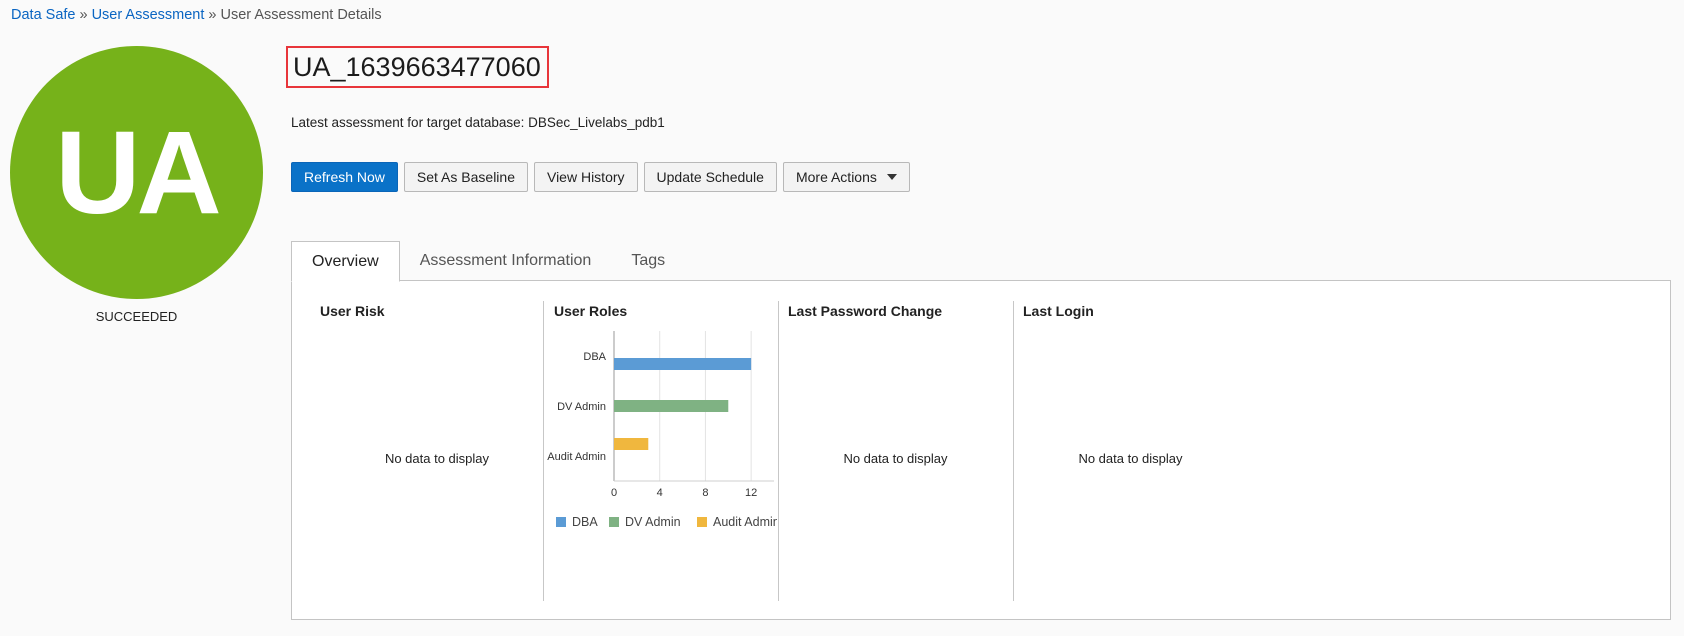 This screenshot has width=1684, height=636. I want to click on bar-dv-admin, so click(671, 406).